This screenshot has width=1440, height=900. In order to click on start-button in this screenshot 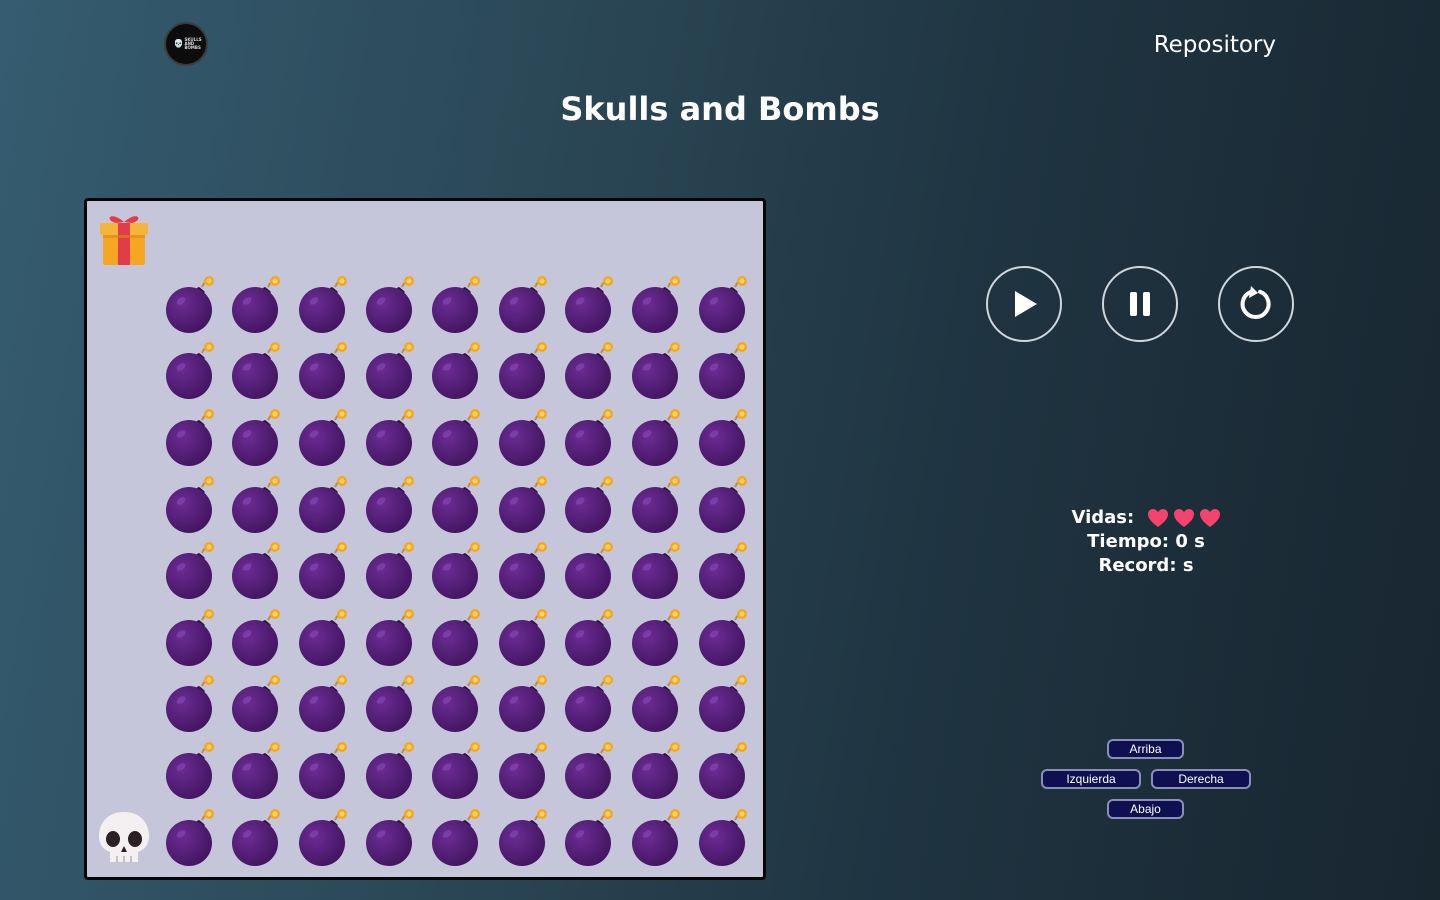, I will do `click(1024, 304)`.